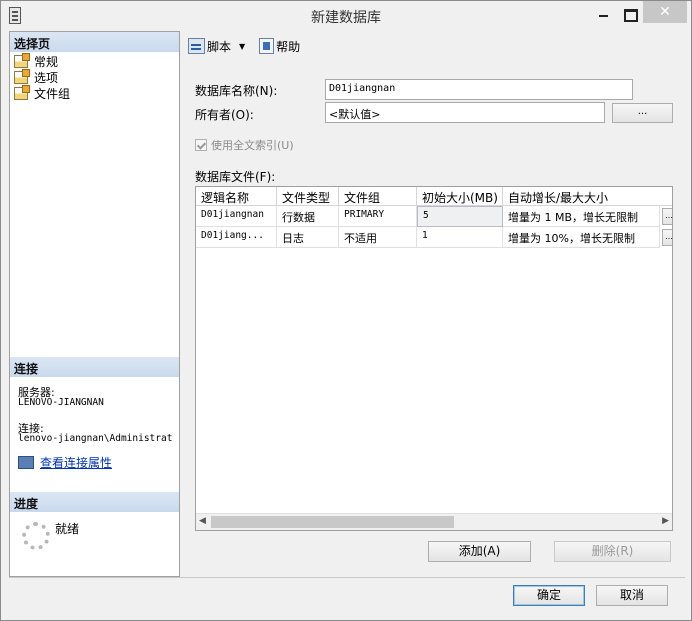  What do you see at coordinates (61, 402) in the screenshot?
I see `server-value: LENOVO-JIANGNAN` at bounding box center [61, 402].